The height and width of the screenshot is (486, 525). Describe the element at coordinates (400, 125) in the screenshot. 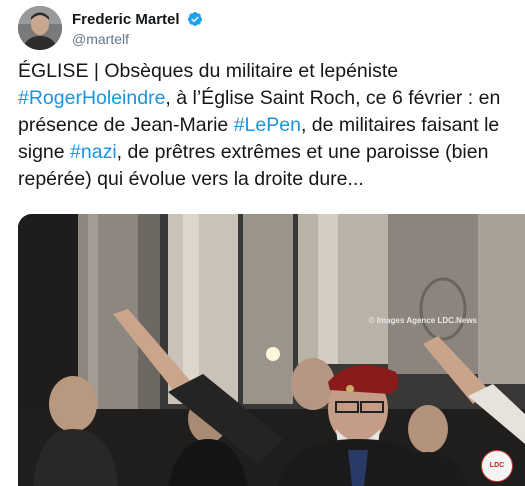

I see `tweet-text-segment: , de militaires faisant le` at that location.